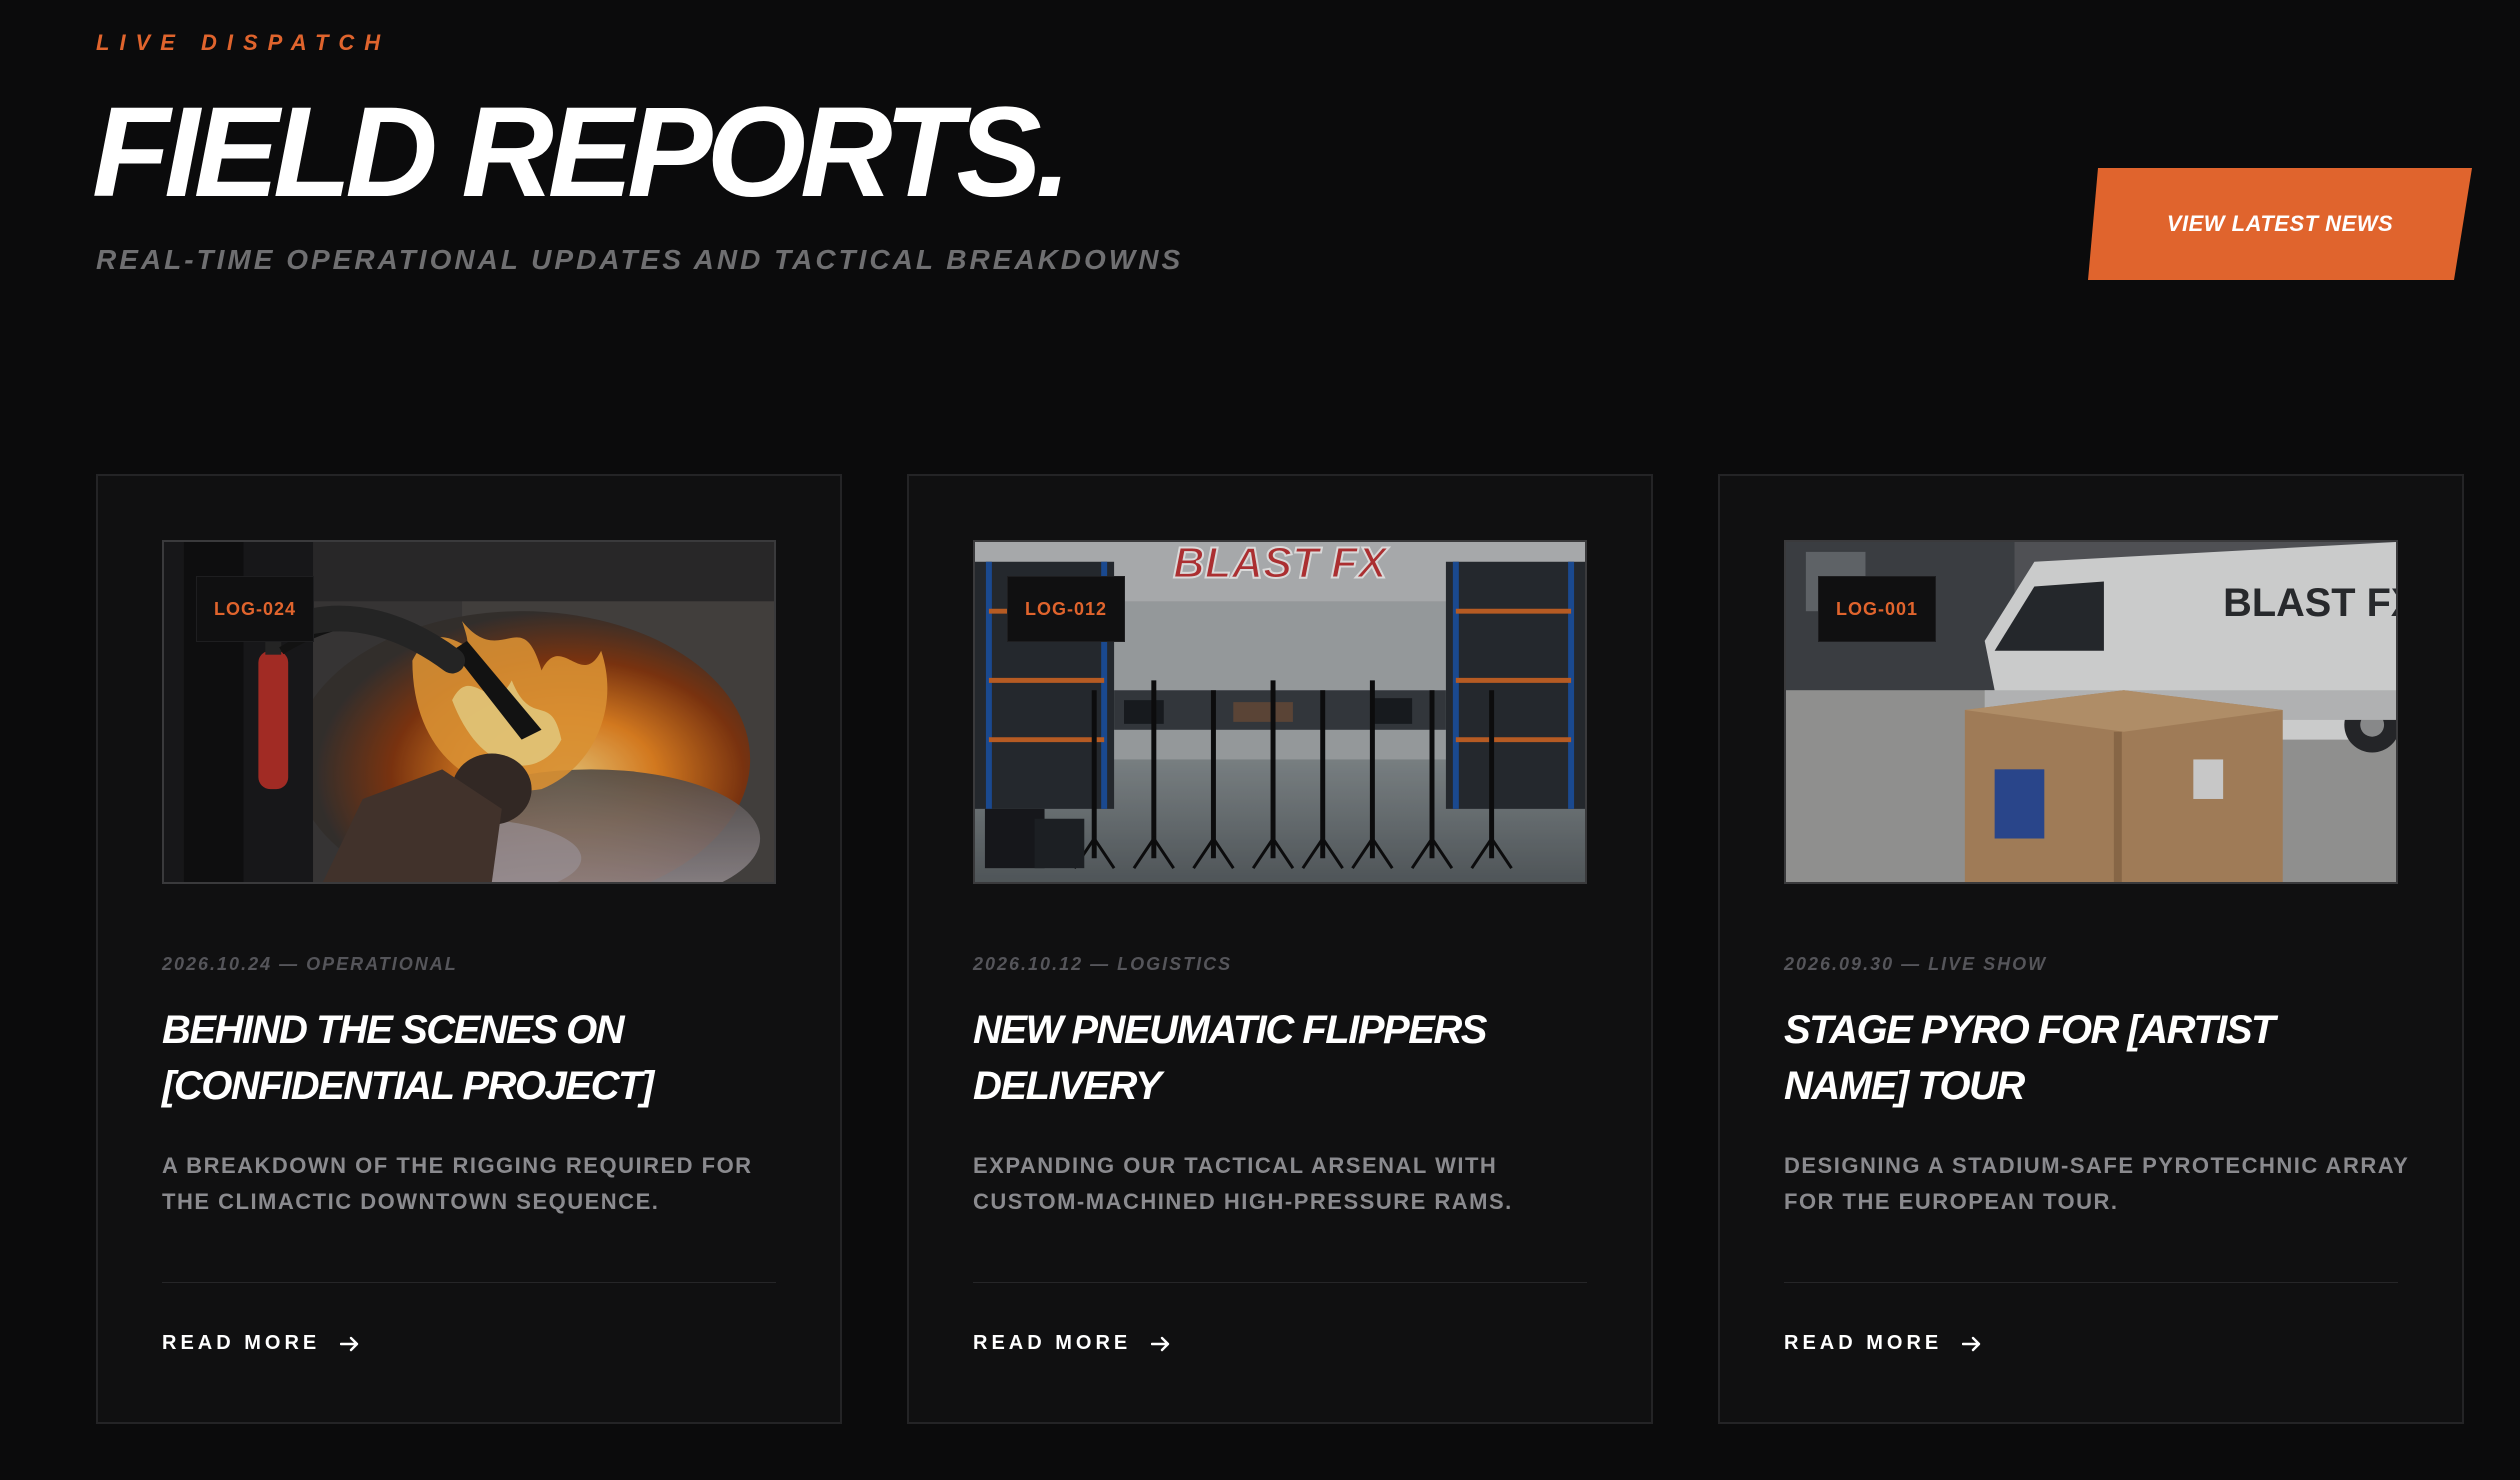 Image resolution: width=2520 pixels, height=1480 pixels. What do you see at coordinates (1283, 1058) in the screenshot?
I see `card-title: NEW PNEUMATIC FLIPPERS DELIVERY` at bounding box center [1283, 1058].